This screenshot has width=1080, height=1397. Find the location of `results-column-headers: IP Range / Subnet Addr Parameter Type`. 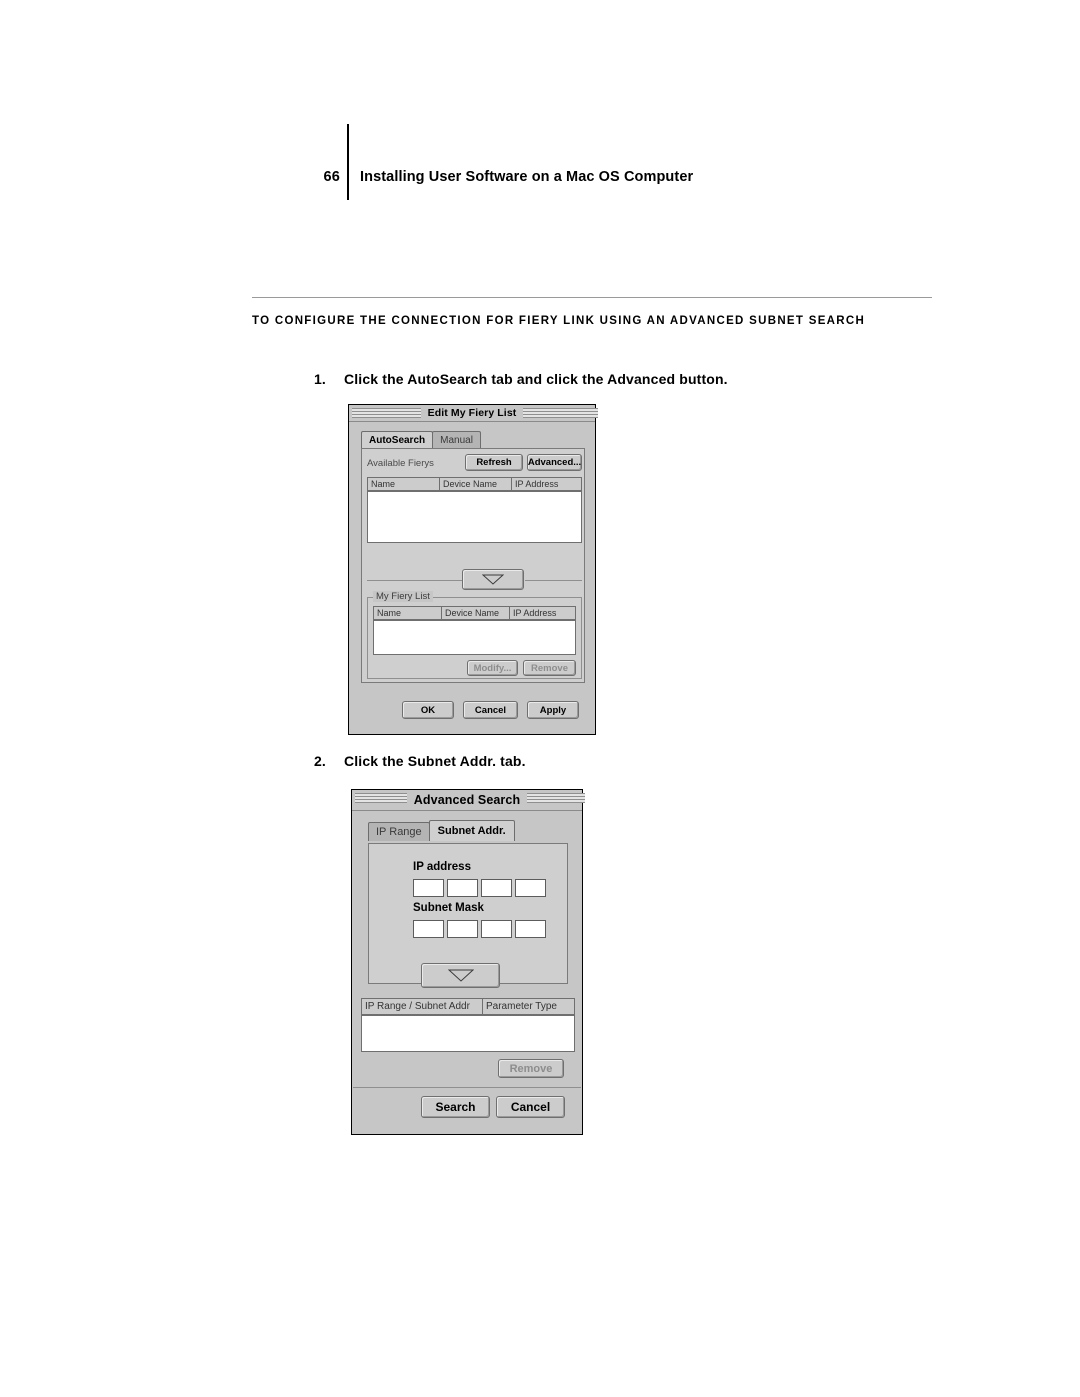

results-column-headers: IP Range / Subnet Addr Parameter Type is located at coordinates (468, 1006).